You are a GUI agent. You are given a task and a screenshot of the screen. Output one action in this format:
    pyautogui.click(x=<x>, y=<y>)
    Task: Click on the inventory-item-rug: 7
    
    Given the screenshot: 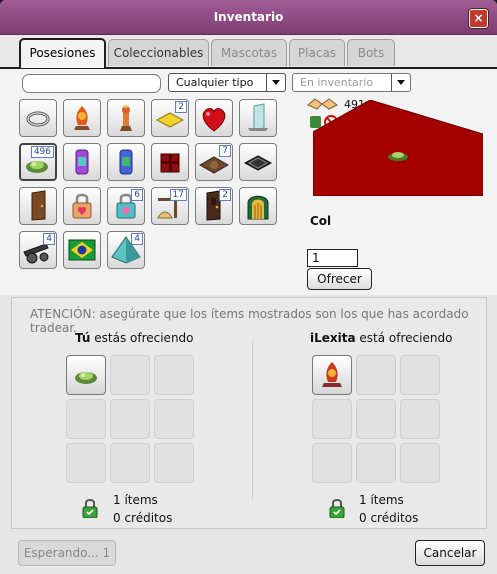 What is the action you would take?
    pyautogui.click(x=214, y=162)
    